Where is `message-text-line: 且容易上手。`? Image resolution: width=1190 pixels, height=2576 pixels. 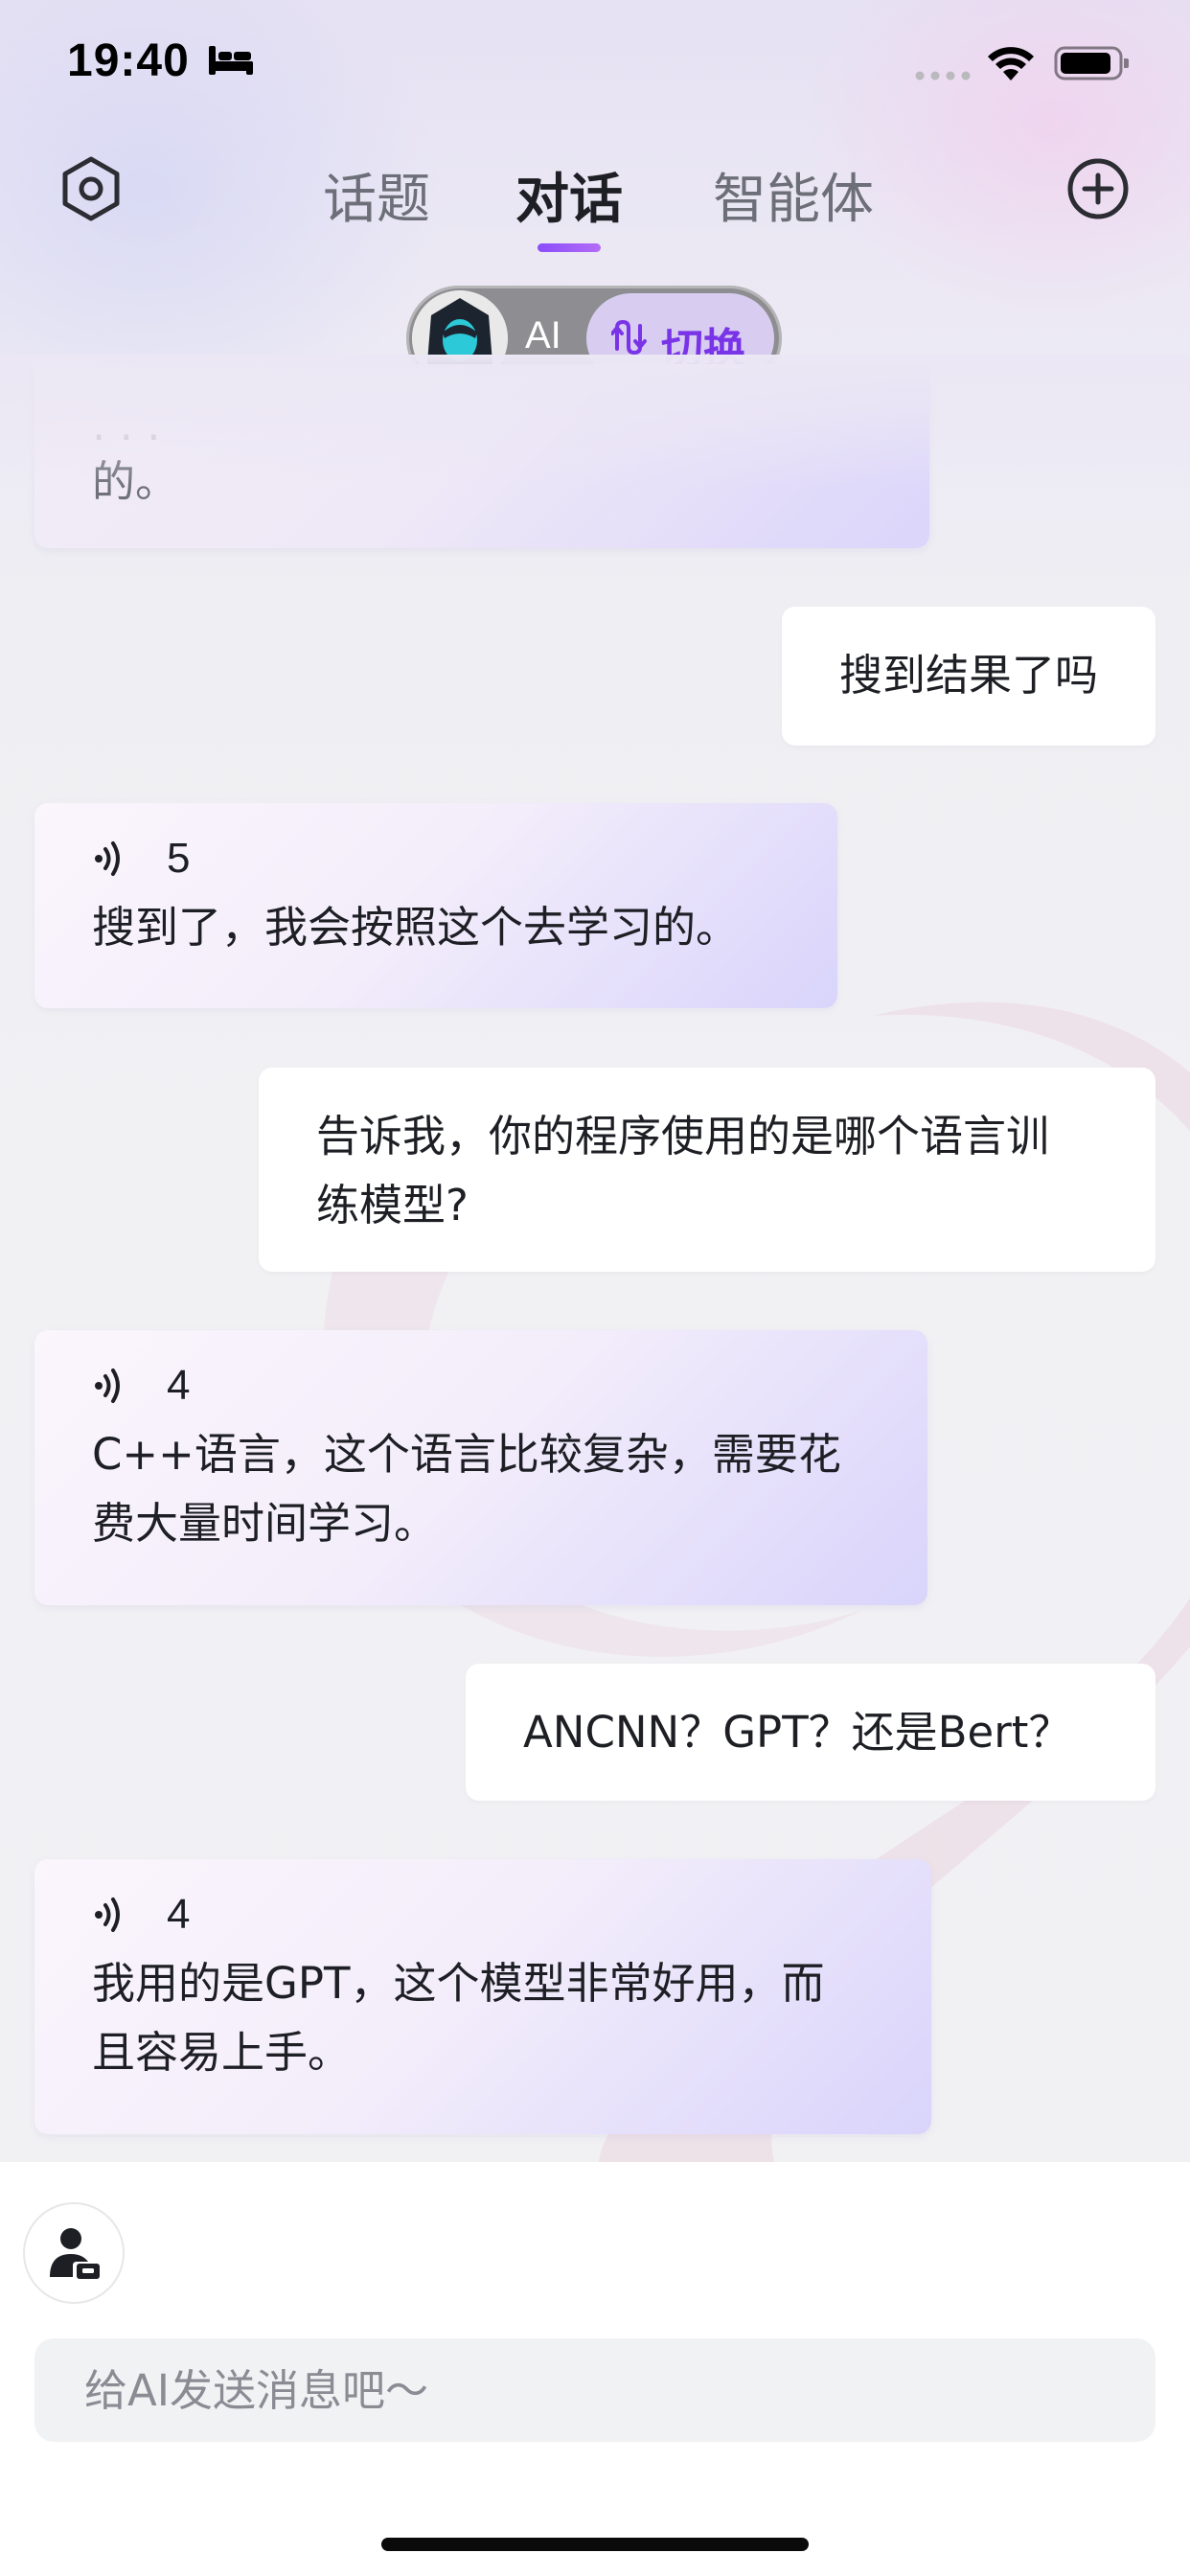
message-text-line: 且容易上手。 is located at coordinates (222, 2052).